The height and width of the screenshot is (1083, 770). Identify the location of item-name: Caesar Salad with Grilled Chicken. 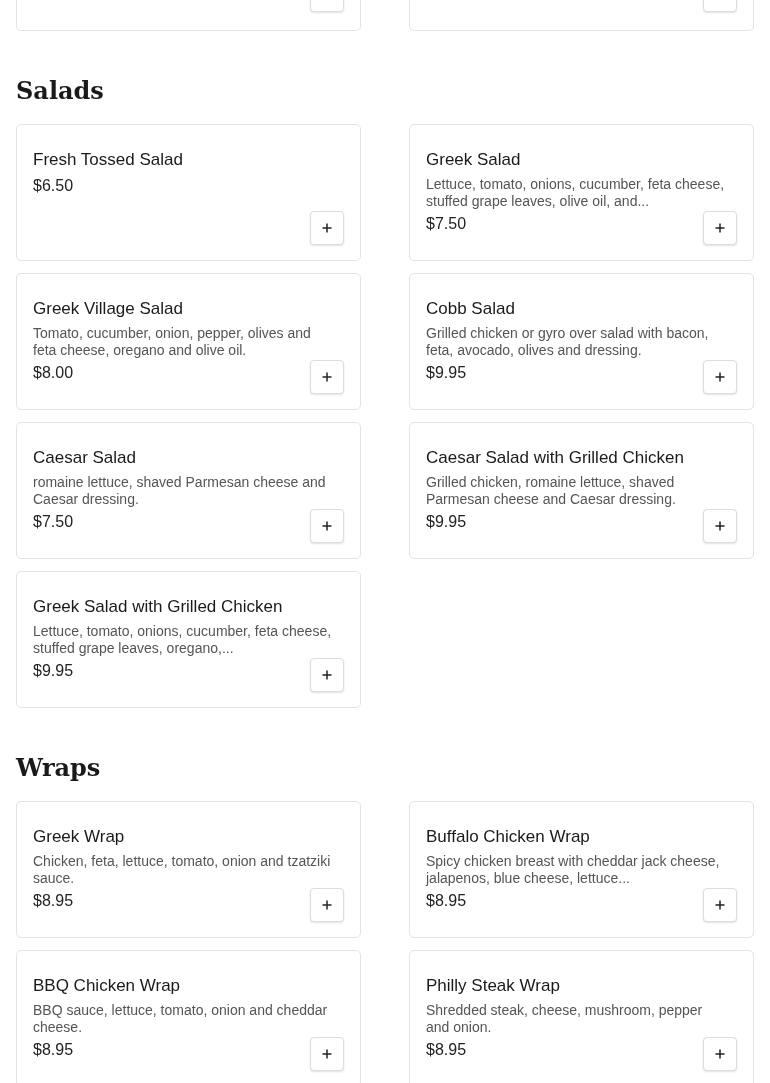
(555, 458).